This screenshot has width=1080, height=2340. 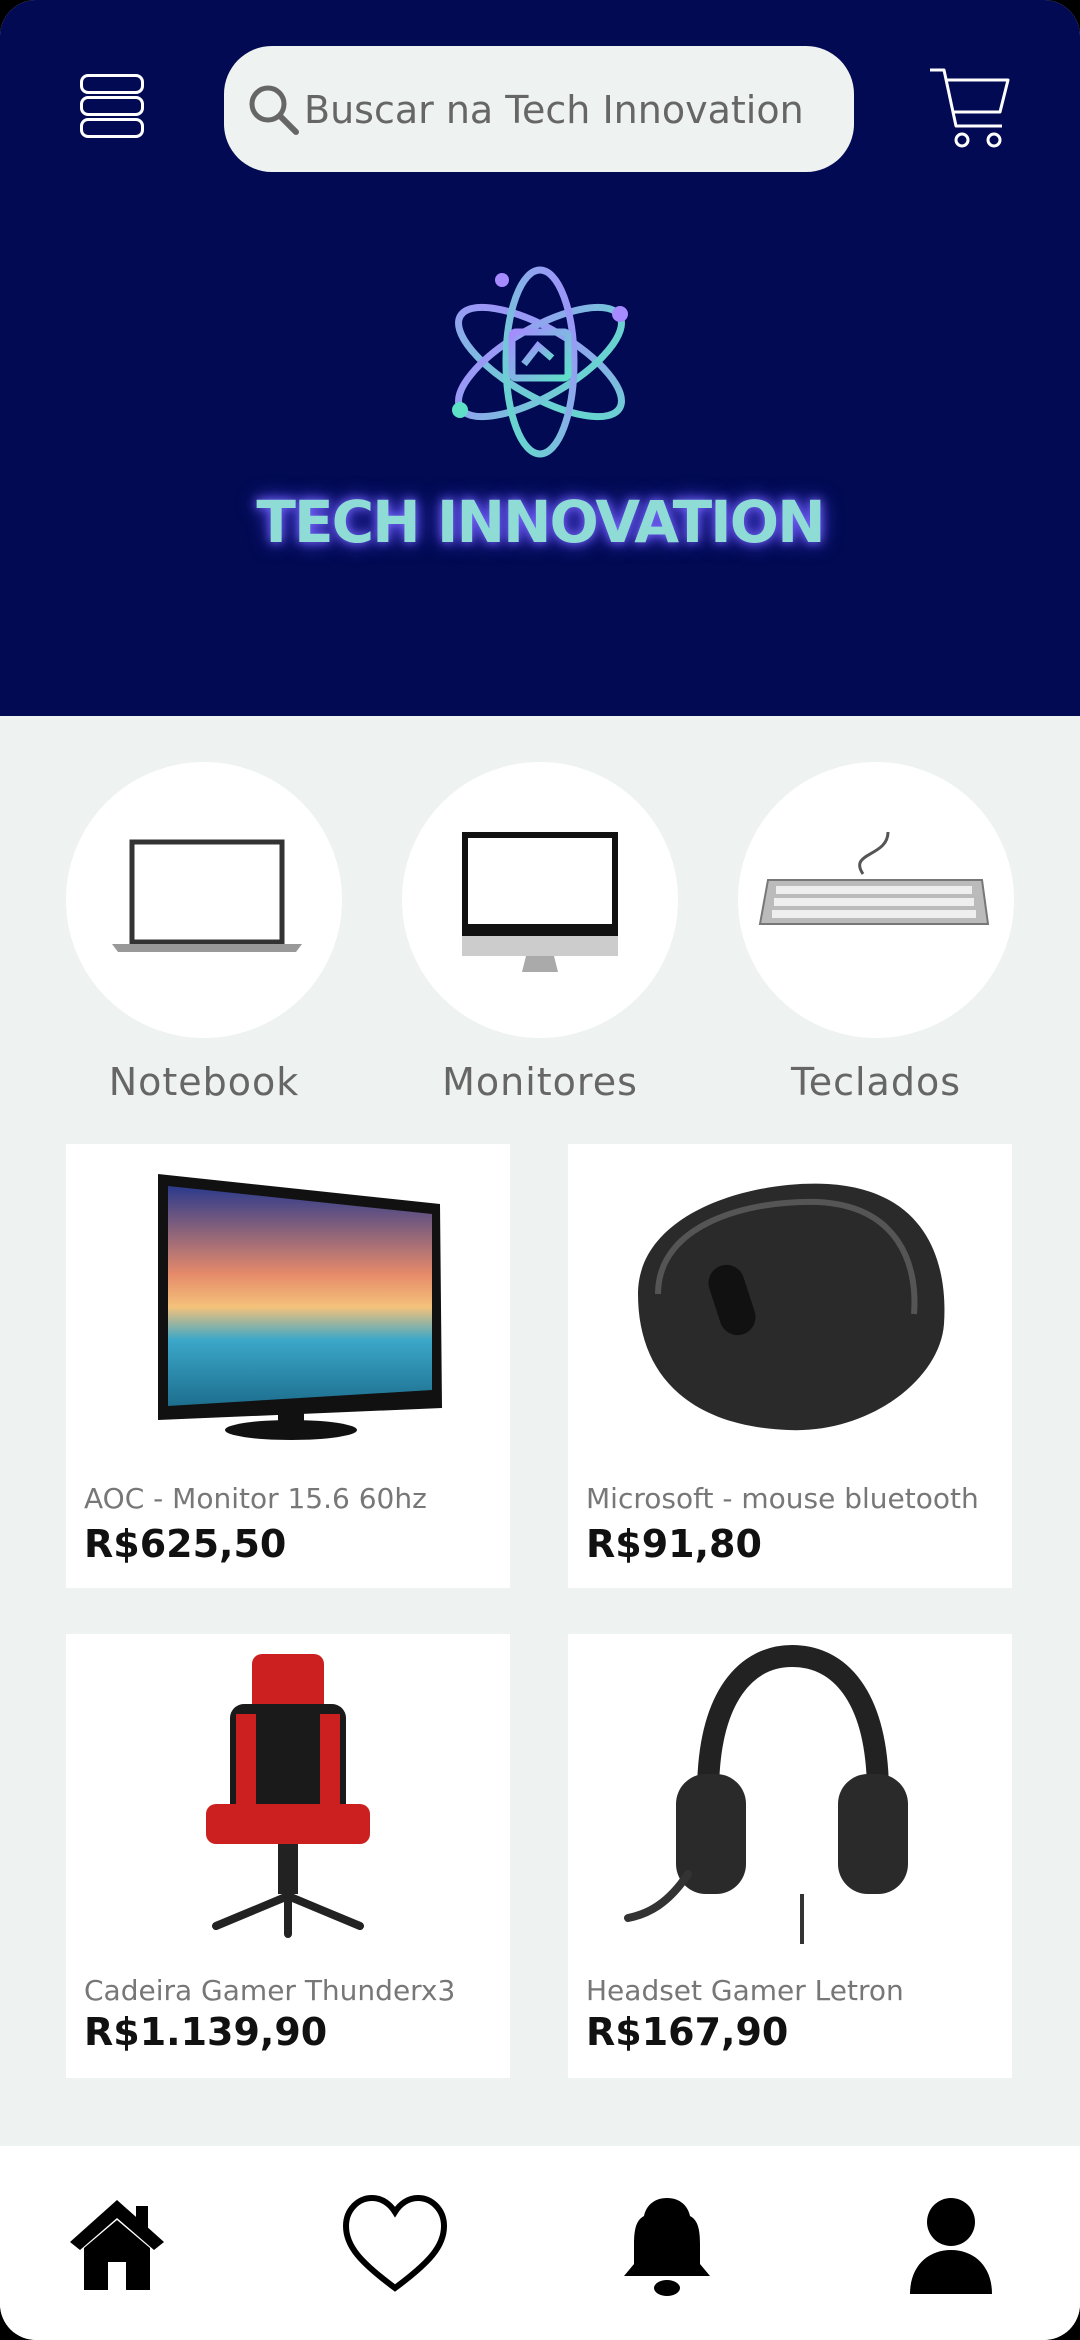 I want to click on category-teclados: Teclados, so click(x=876, y=933).